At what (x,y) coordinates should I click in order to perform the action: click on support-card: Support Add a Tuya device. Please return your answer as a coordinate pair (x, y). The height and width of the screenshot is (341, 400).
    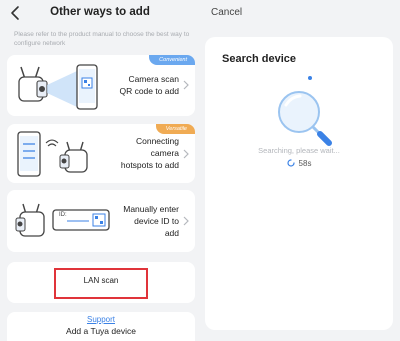
    Looking at the image, I should click on (101, 326).